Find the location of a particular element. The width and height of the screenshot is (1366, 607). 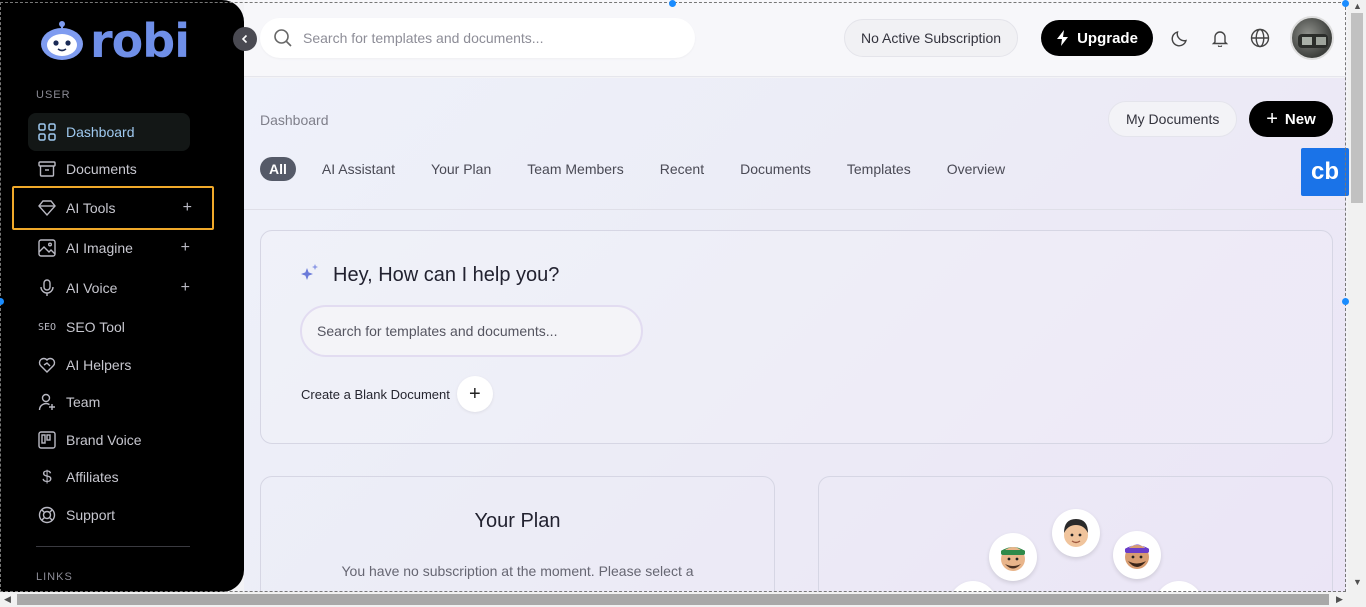

globe-icon is located at coordinates (1260, 38).